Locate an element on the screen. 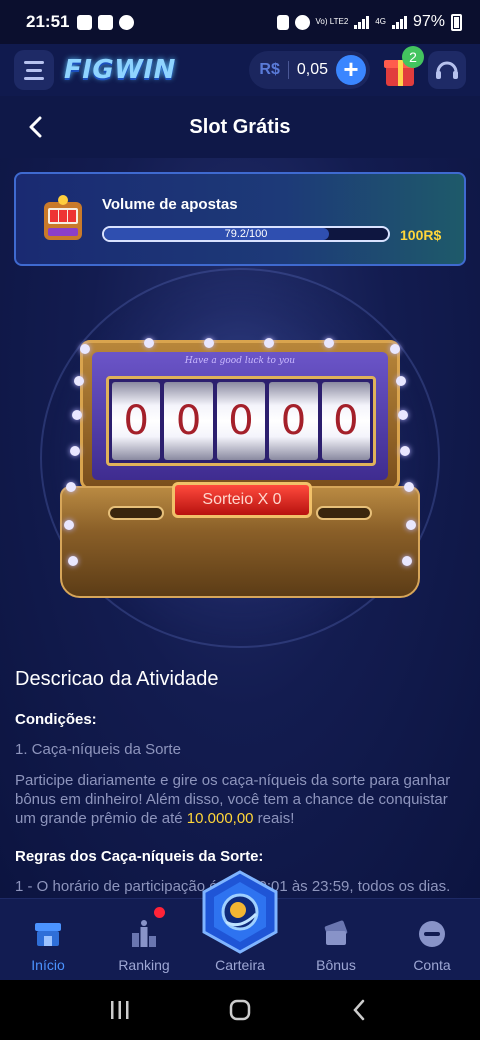 This screenshot has height=1040, width=480. recent-apps-icon is located at coordinates (120, 1010).